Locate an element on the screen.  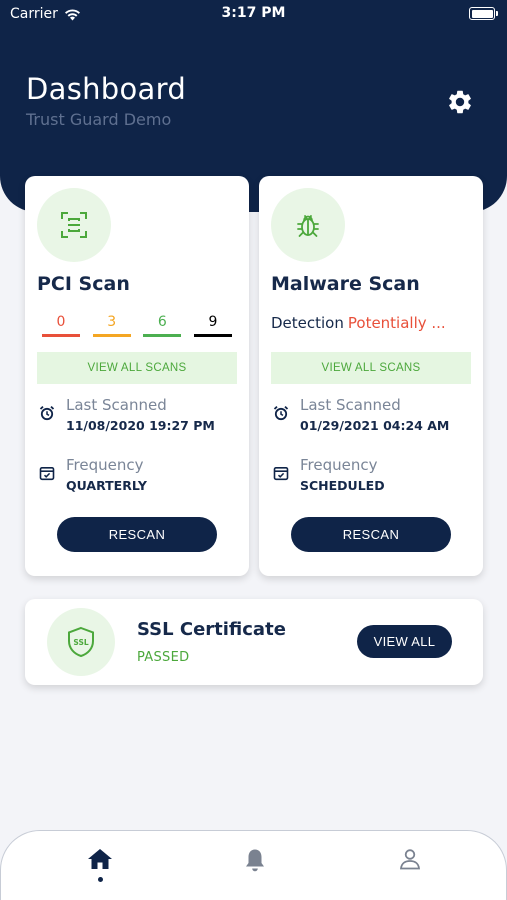
pci-scan-title: PCI Scan is located at coordinates (83, 284).